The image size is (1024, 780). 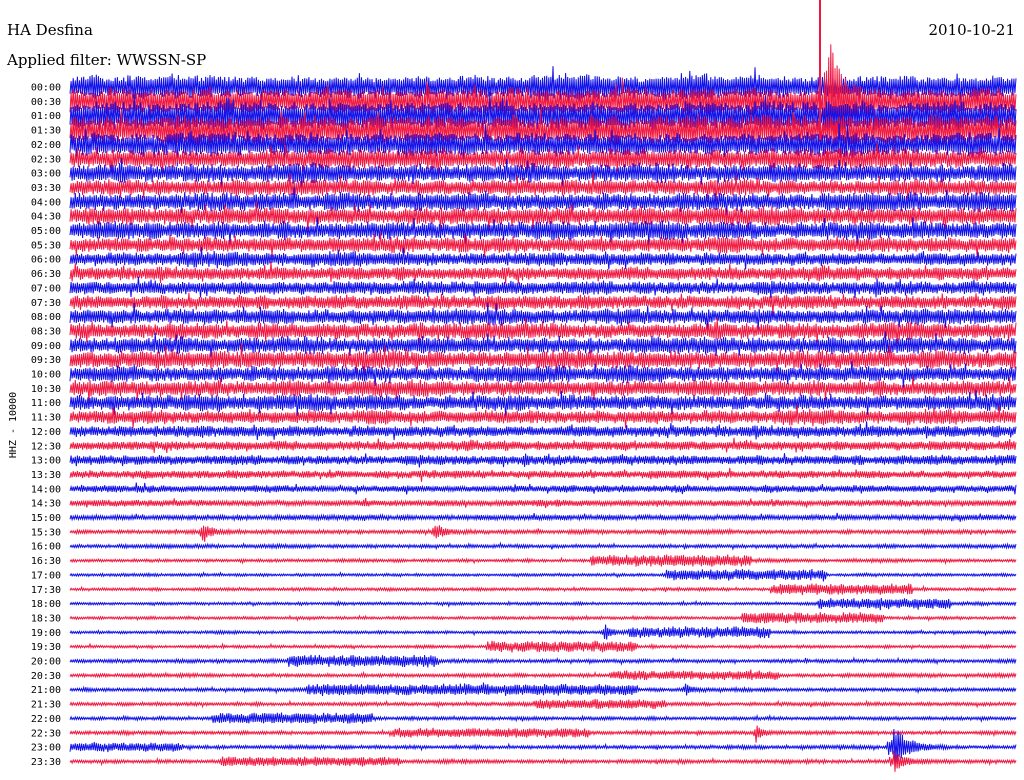 I want to click on row-time-label: 10:00, so click(x=46, y=375).